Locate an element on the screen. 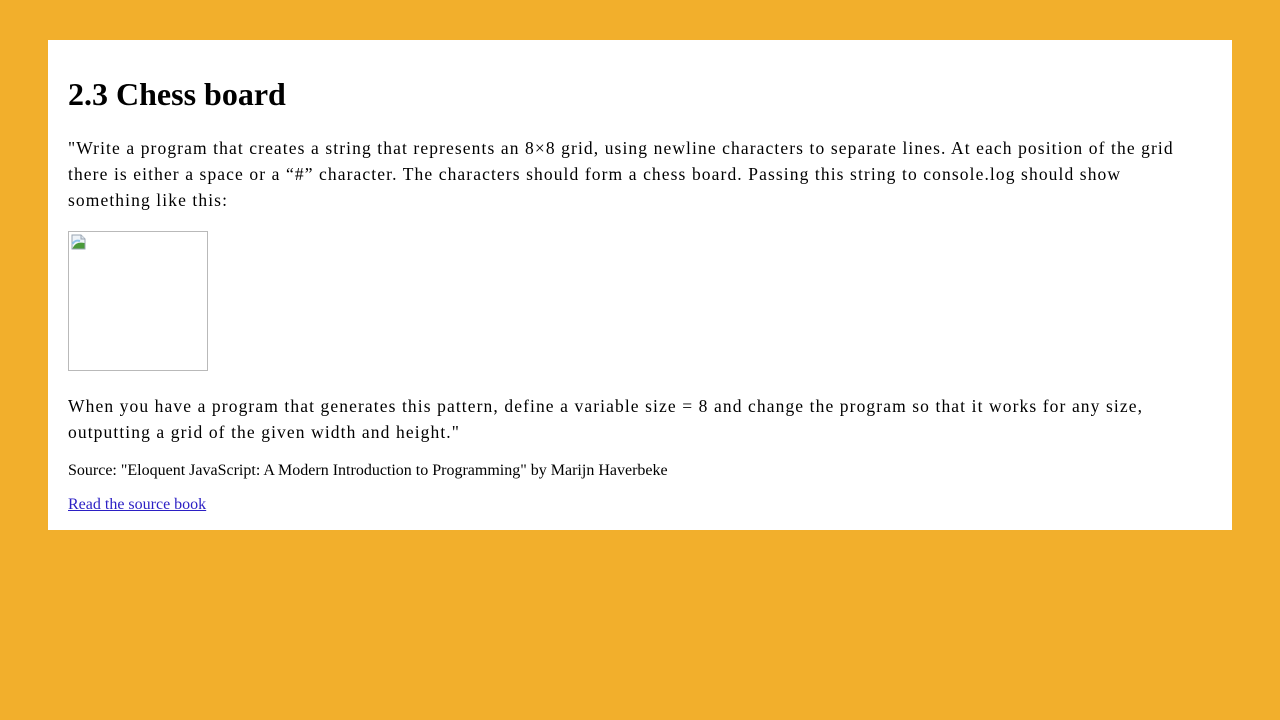 This screenshot has width=1280, height=720. read-source-book-link: Read the source book is located at coordinates (137, 505).